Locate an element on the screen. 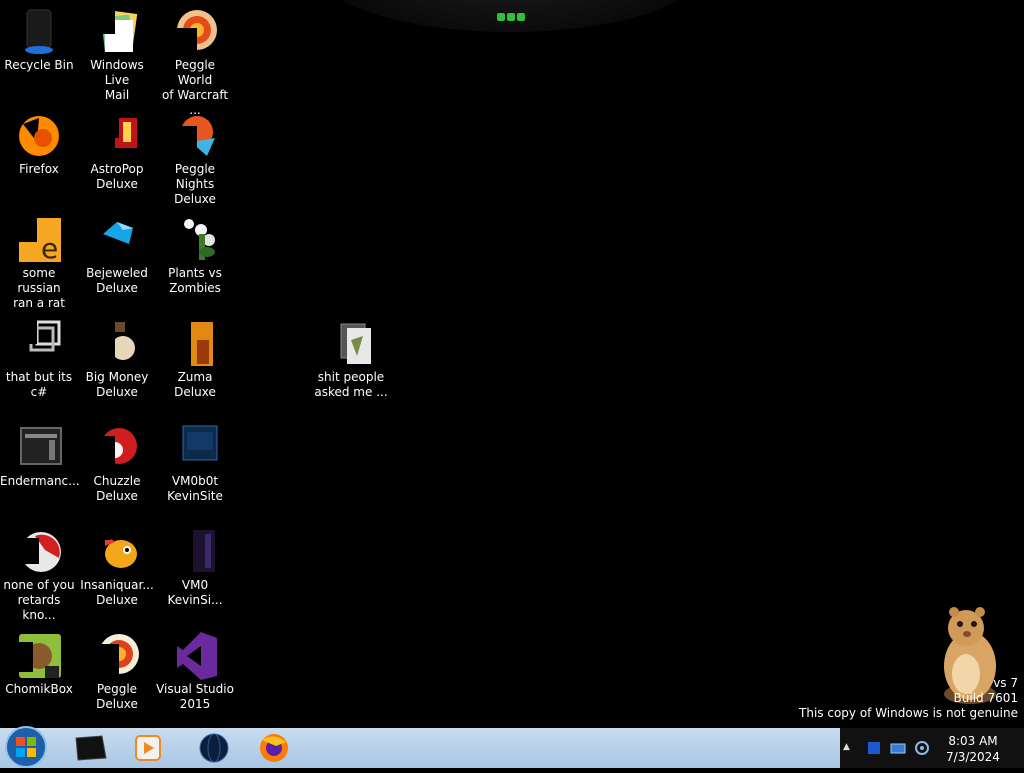 The image size is (1024, 773). black-box-app-icon is located at coordinates (91, 748).